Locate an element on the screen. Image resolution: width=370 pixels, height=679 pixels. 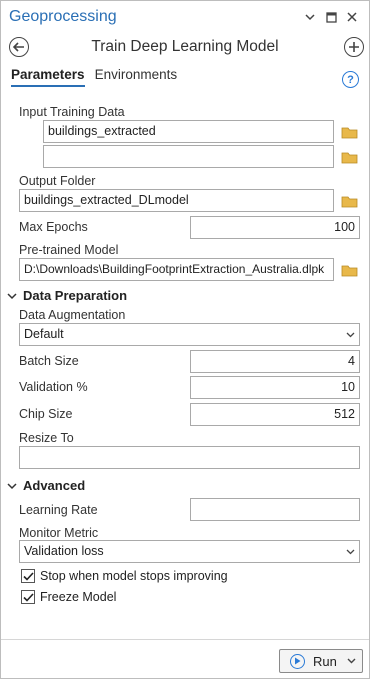
monitor-metric-select: Validation loss is located at coordinates (189, 551).